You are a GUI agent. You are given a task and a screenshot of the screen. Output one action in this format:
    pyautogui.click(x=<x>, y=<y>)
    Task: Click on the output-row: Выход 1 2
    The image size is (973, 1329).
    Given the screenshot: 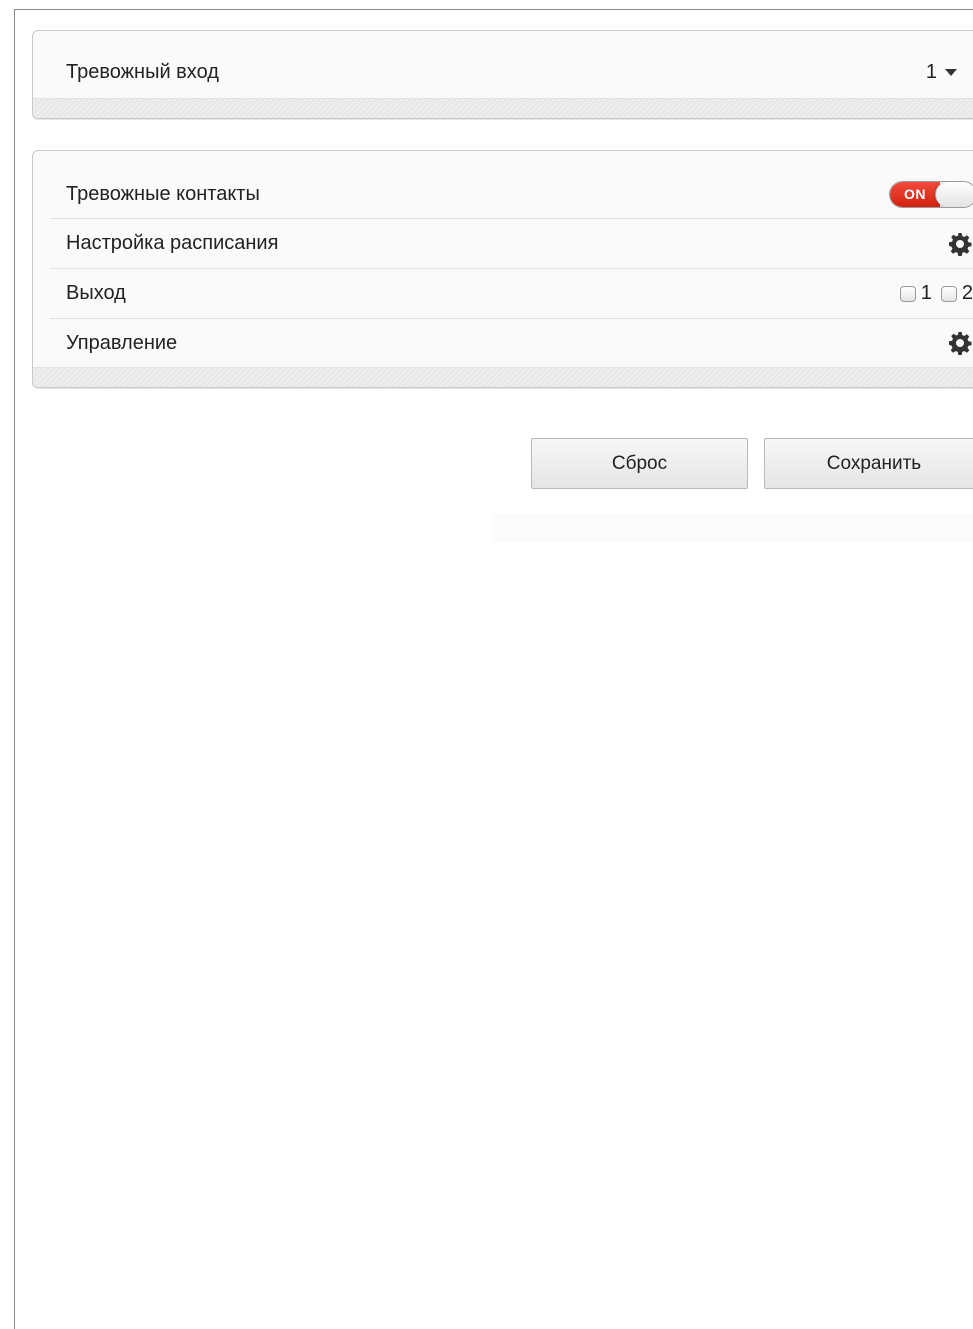 What is the action you would take?
    pyautogui.click(x=511, y=294)
    